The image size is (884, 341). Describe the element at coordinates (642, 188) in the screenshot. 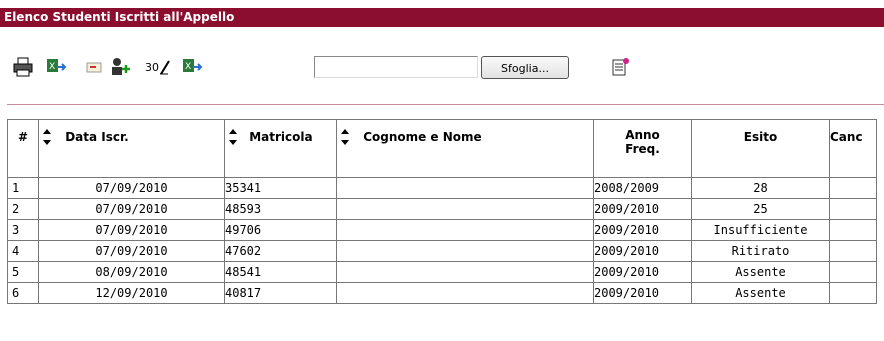

I see `cell-anno: 2008/2009` at that location.